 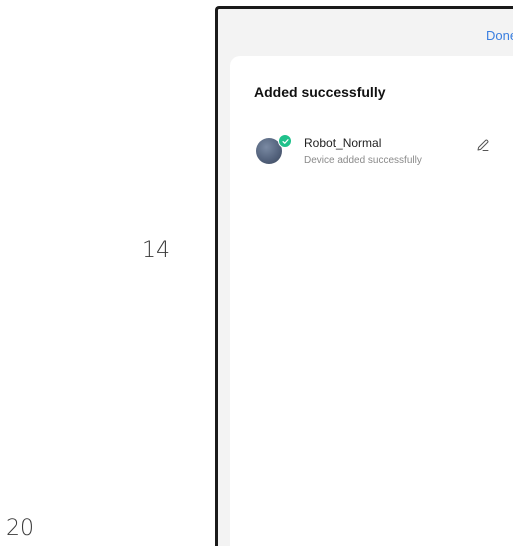 I want to click on done-button: Done, so click(x=499, y=35).